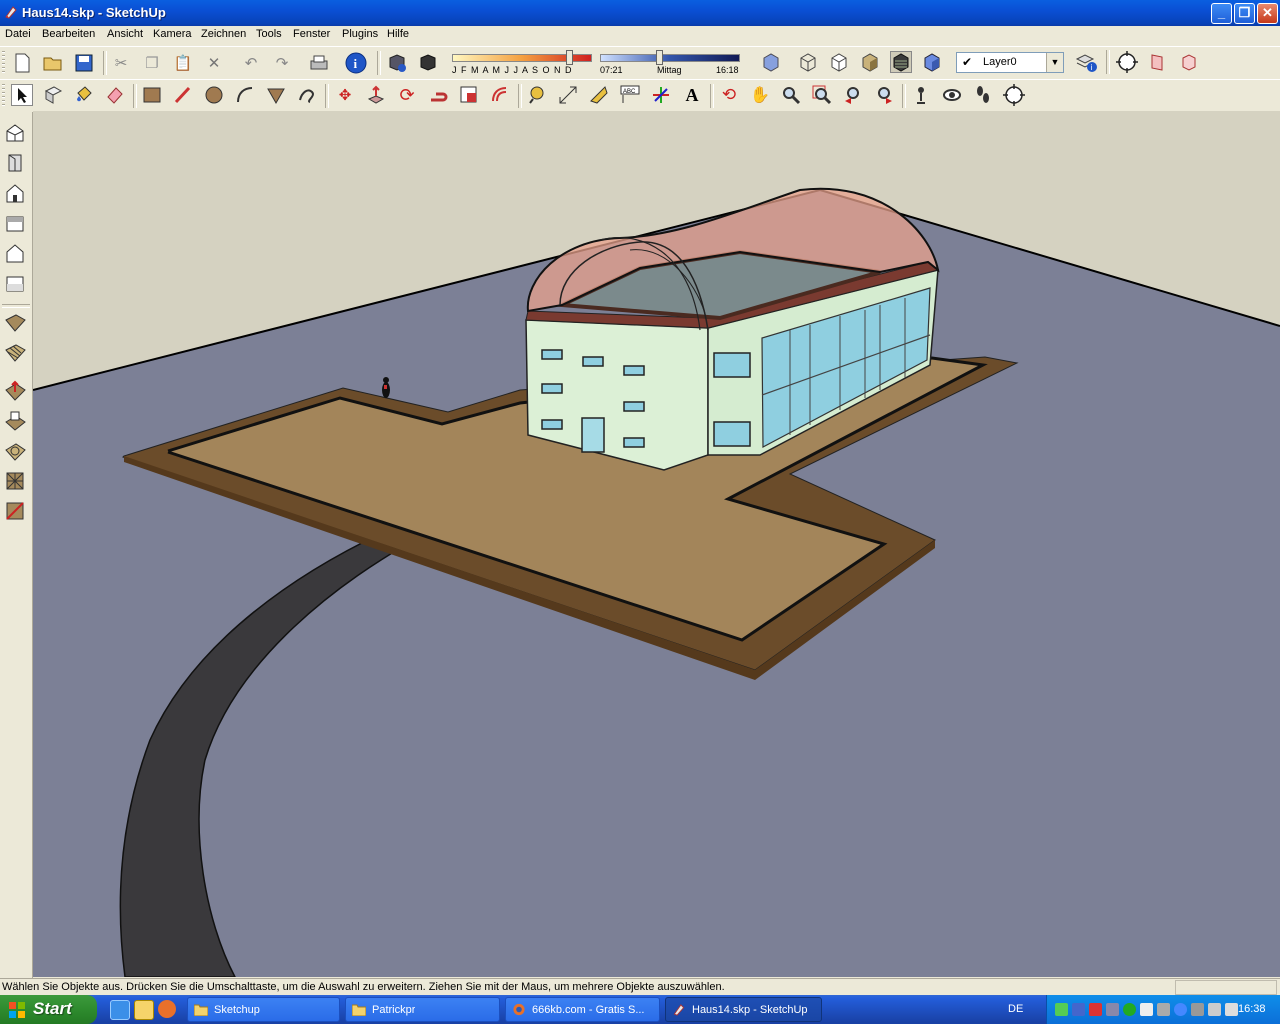  What do you see at coordinates (115, 95) in the screenshot?
I see `eraser-icon` at bounding box center [115, 95].